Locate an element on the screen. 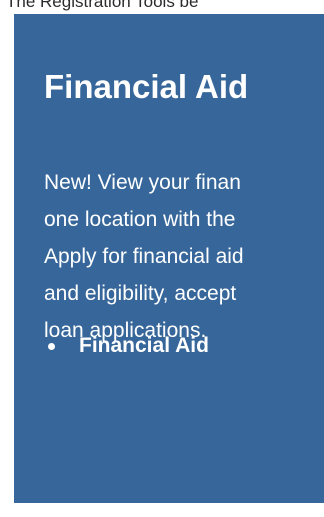 This screenshot has width=324, height=517. description-line-4: and eligibility, accept is located at coordinates (140, 293).